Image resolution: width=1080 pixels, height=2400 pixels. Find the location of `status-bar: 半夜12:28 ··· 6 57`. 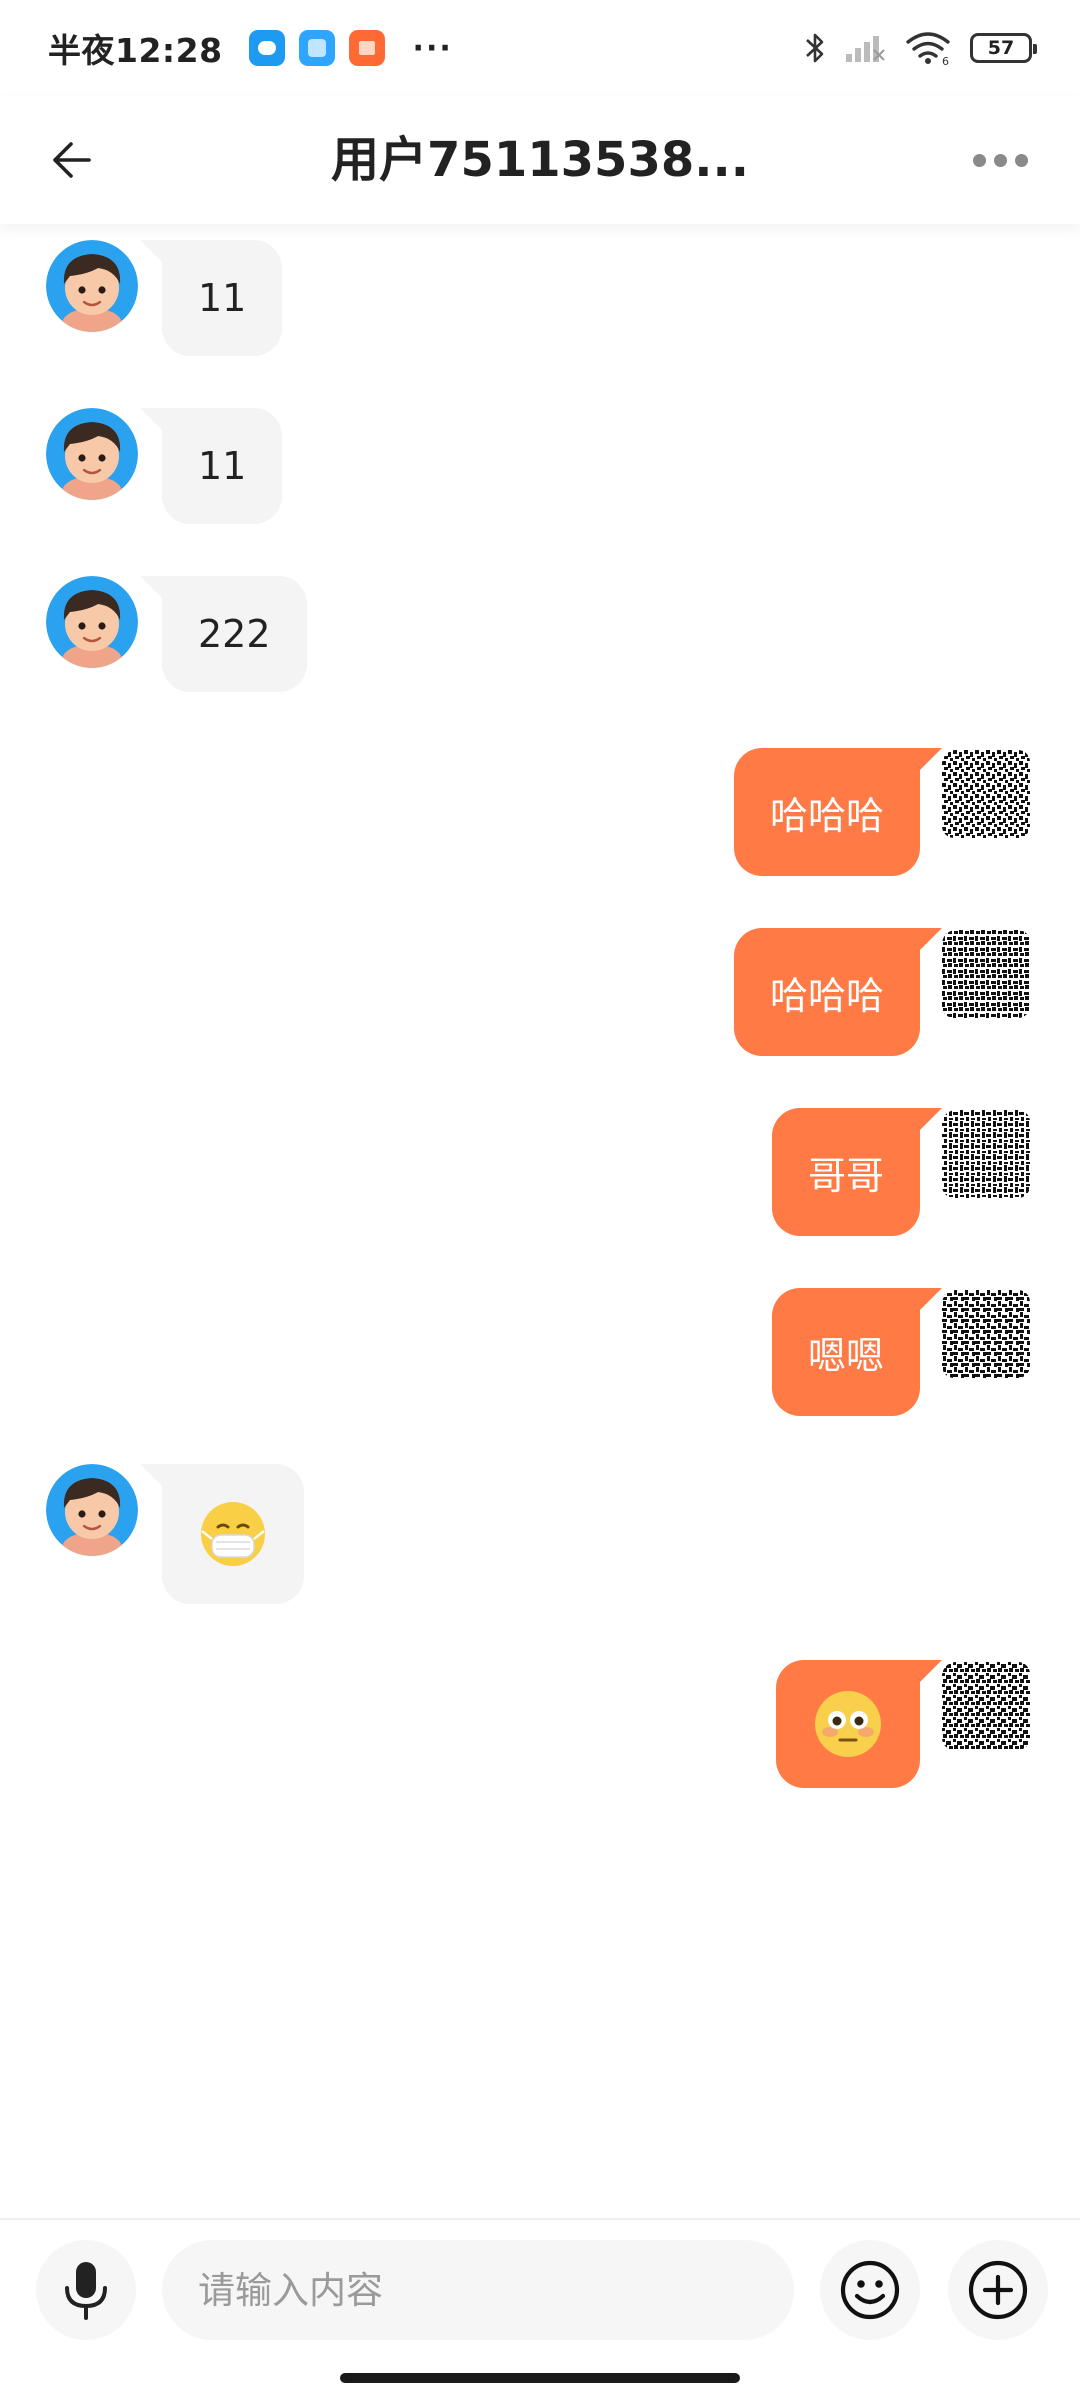

status-bar: 半夜12:28 ··· 6 57 is located at coordinates (540, 48).